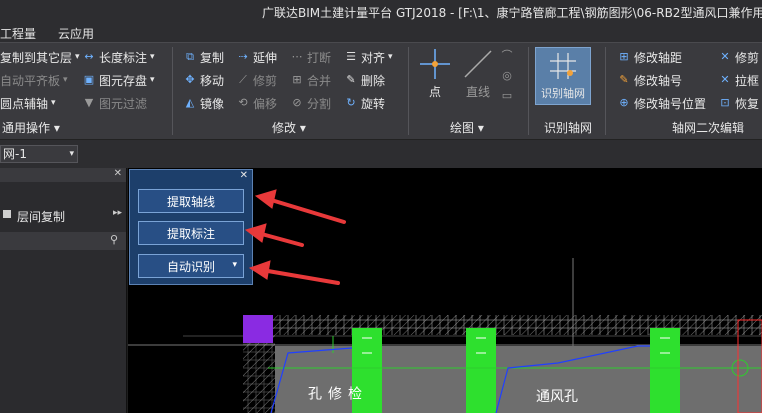 This screenshot has width=762, height=413. What do you see at coordinates (89, 102) in the screenshot?
I see `filter-icon: ▼` at bounding box center [89, 102].